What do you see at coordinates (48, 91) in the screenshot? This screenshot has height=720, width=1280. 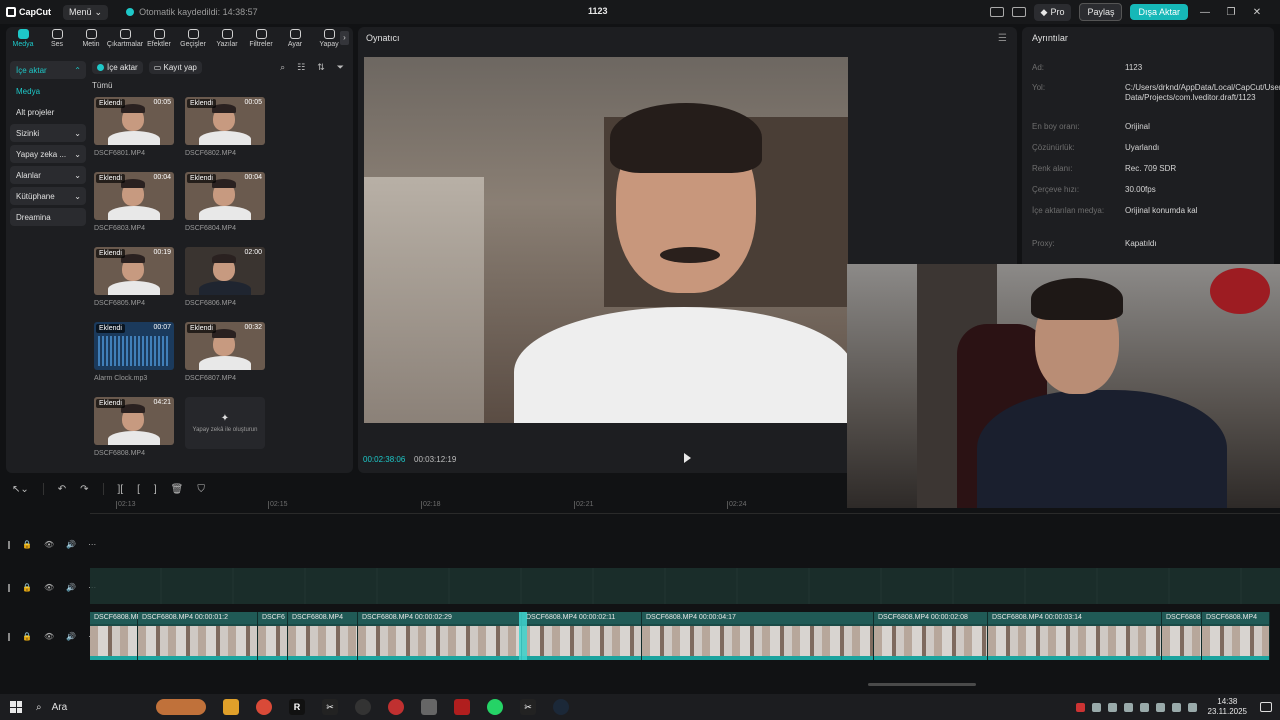 I see `sidebar-item: Medya` at bounding box center [48, 91].